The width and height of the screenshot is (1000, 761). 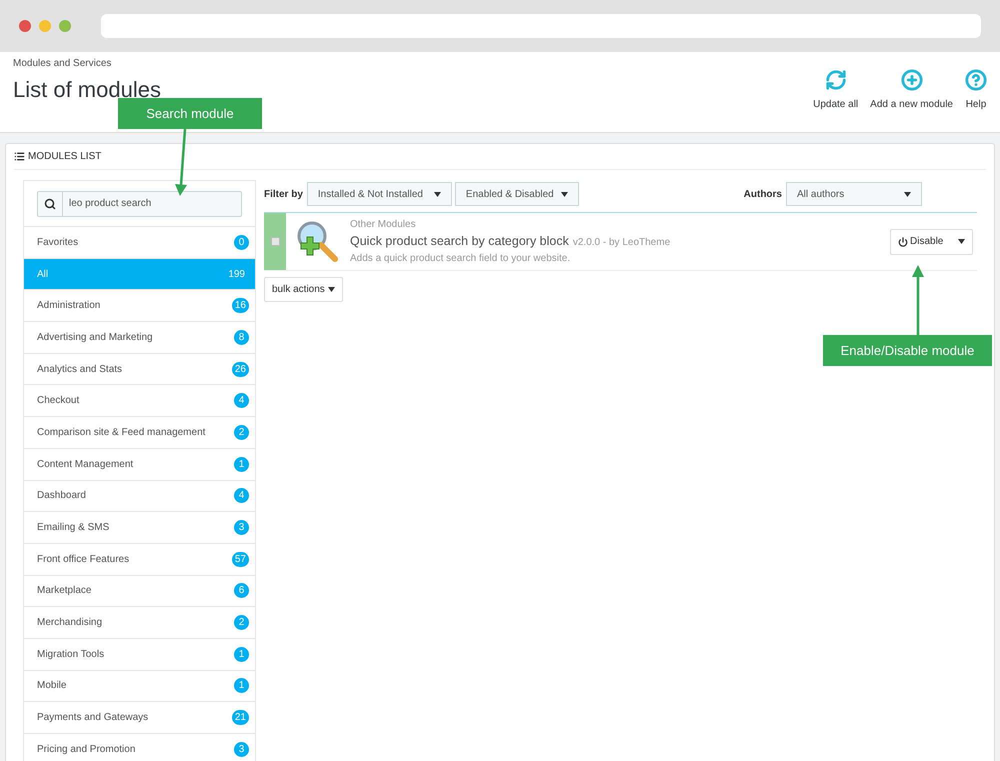 I want to click on count-badge: 8, so click(x=241, y=337).